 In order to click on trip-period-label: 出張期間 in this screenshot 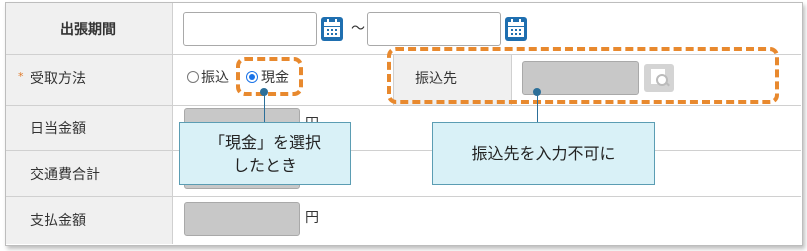, I will do `click(88, 30)`.